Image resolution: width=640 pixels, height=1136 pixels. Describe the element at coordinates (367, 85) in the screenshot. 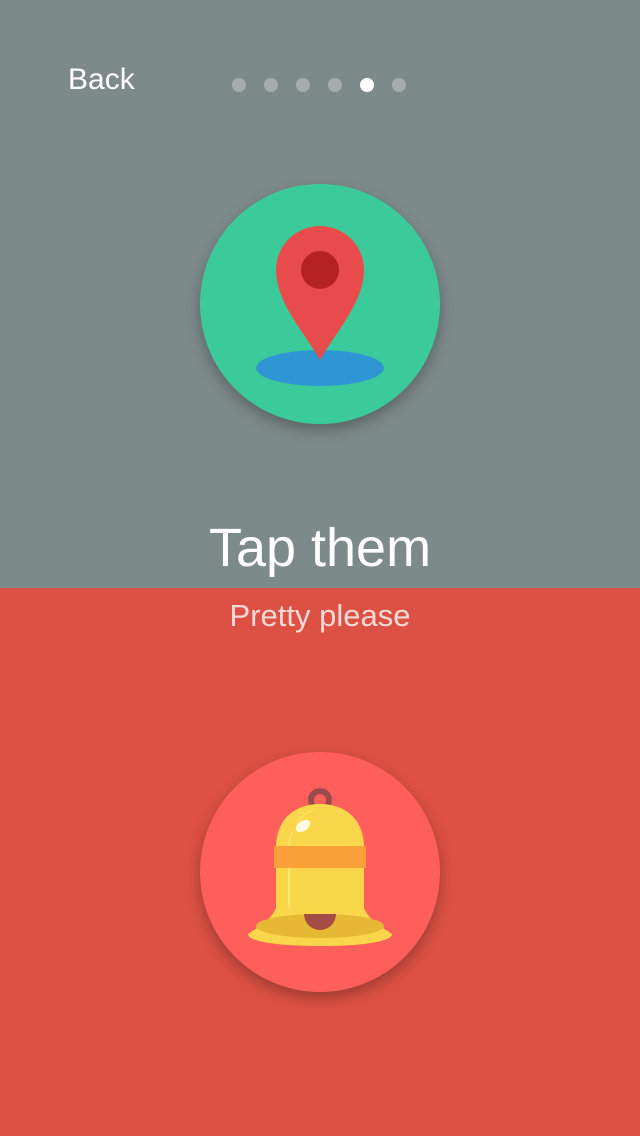

I see `page-dot-5-active` at that location.